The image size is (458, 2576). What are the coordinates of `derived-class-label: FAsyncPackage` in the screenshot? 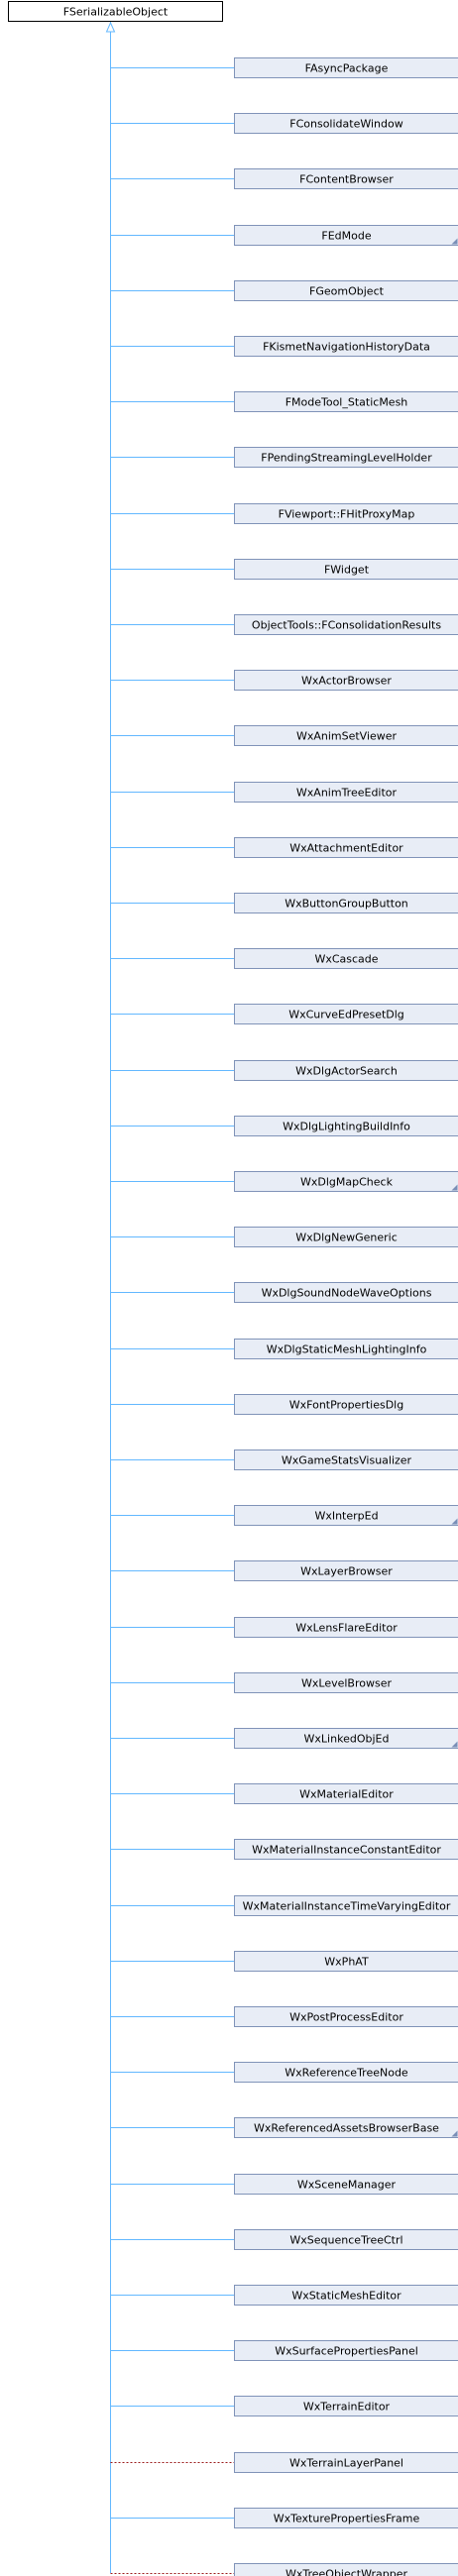 It's located at (347, 68).